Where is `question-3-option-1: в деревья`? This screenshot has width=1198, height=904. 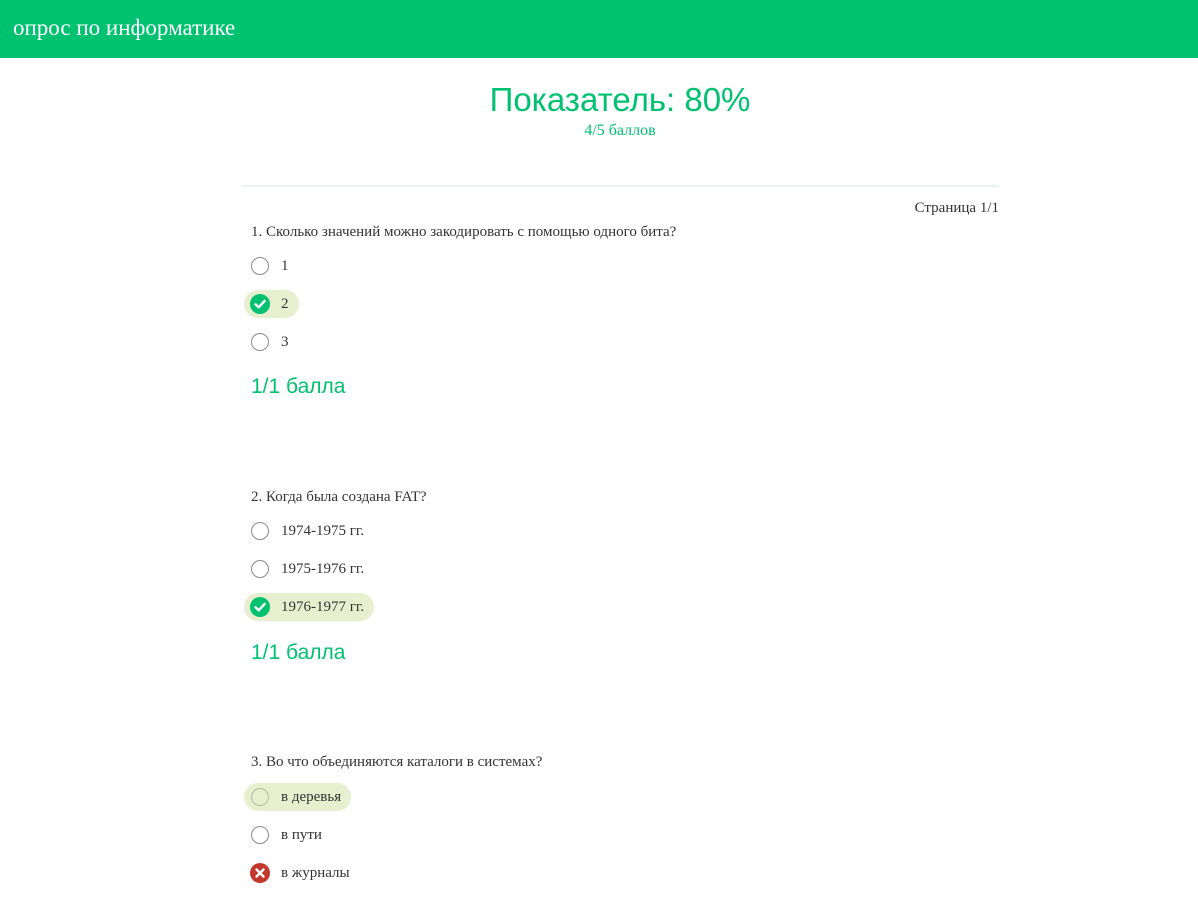 question-3-option-1: в деревья is located at coordinates (298, 797).